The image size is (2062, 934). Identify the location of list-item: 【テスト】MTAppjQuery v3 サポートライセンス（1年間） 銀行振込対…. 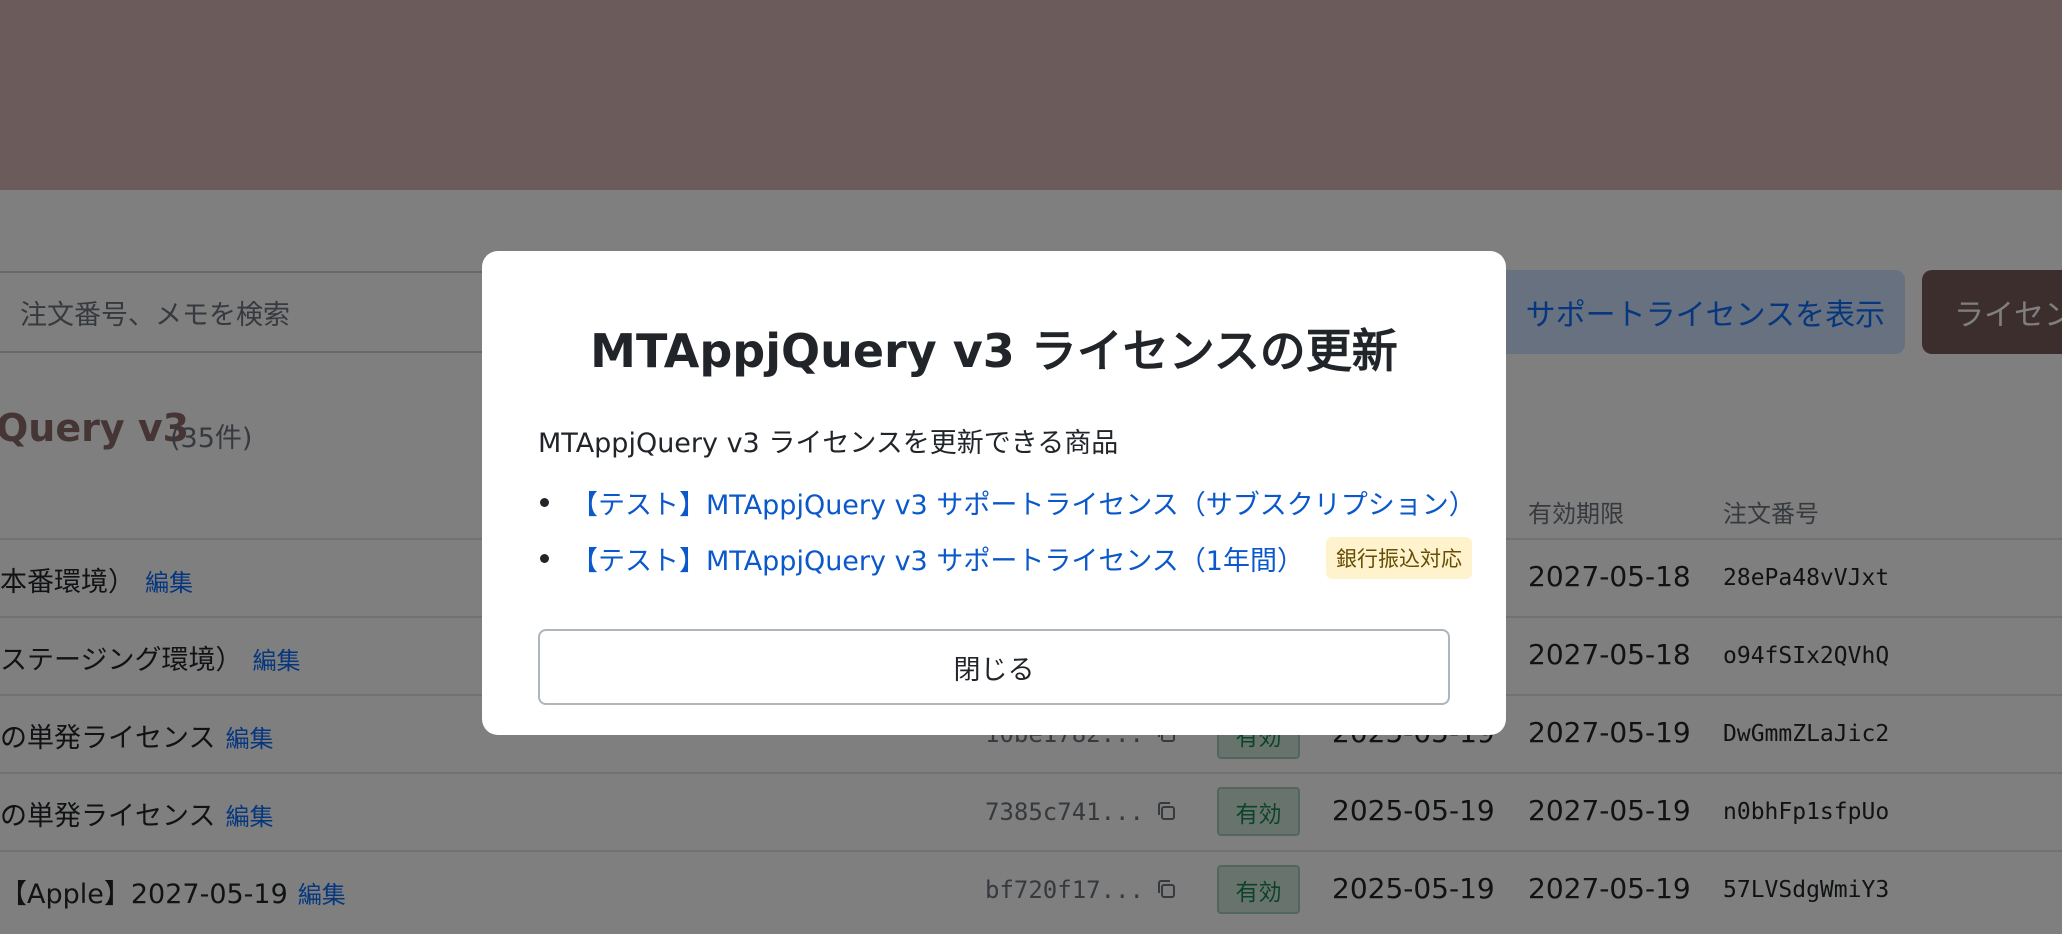
(1005, 558).